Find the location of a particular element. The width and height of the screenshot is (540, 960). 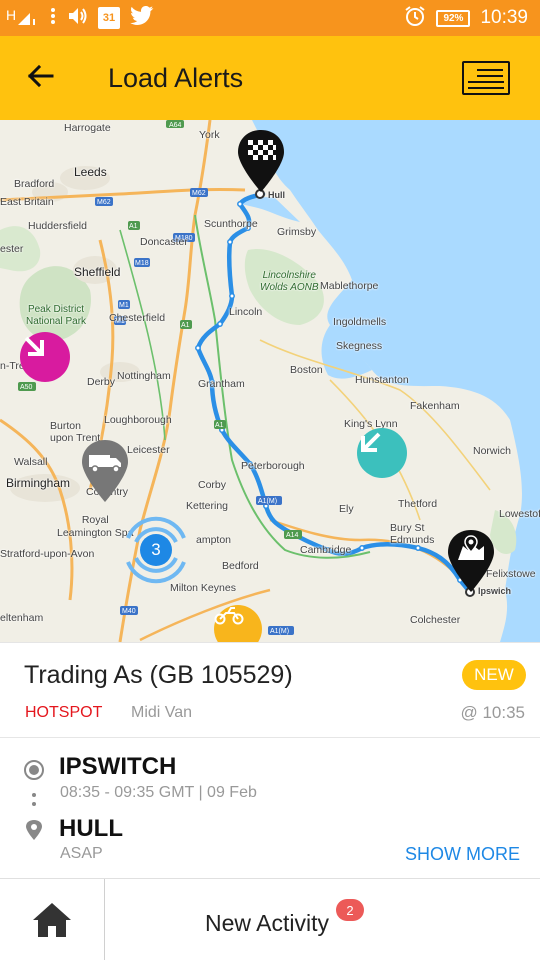

place-fakenham: Fakenham is located at coordinates (435, 406).